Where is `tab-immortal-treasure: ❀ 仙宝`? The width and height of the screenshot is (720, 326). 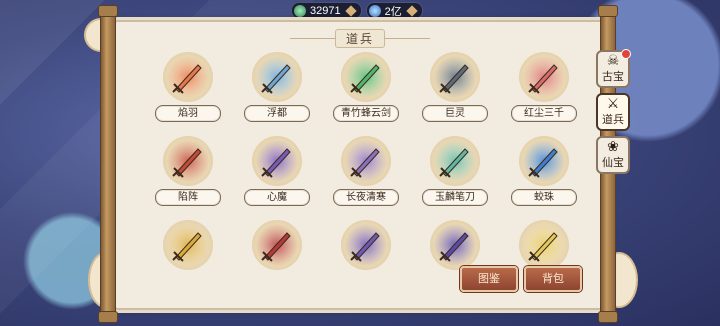 tab-immortal-treasure: ❀ 仙宝 is located at coordinates (613, 155).